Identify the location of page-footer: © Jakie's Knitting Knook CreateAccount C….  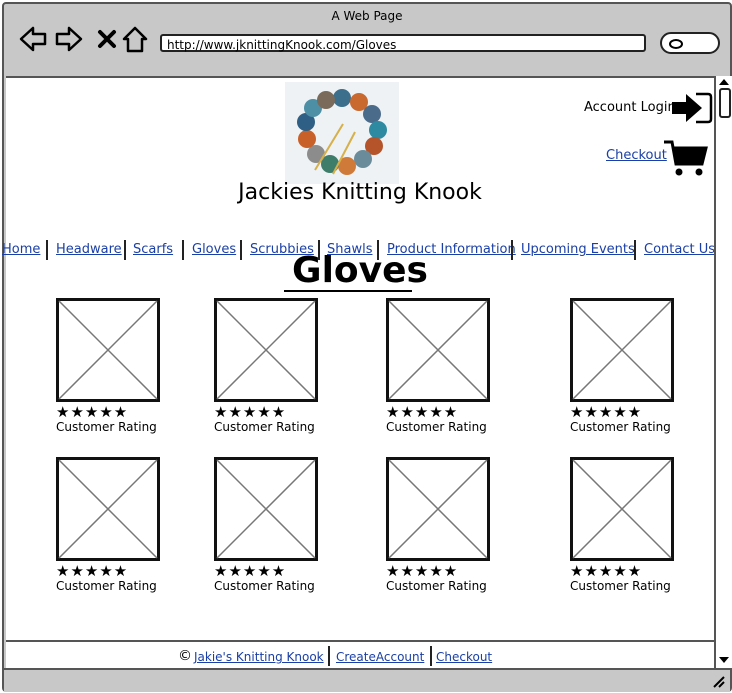
(360, 655).